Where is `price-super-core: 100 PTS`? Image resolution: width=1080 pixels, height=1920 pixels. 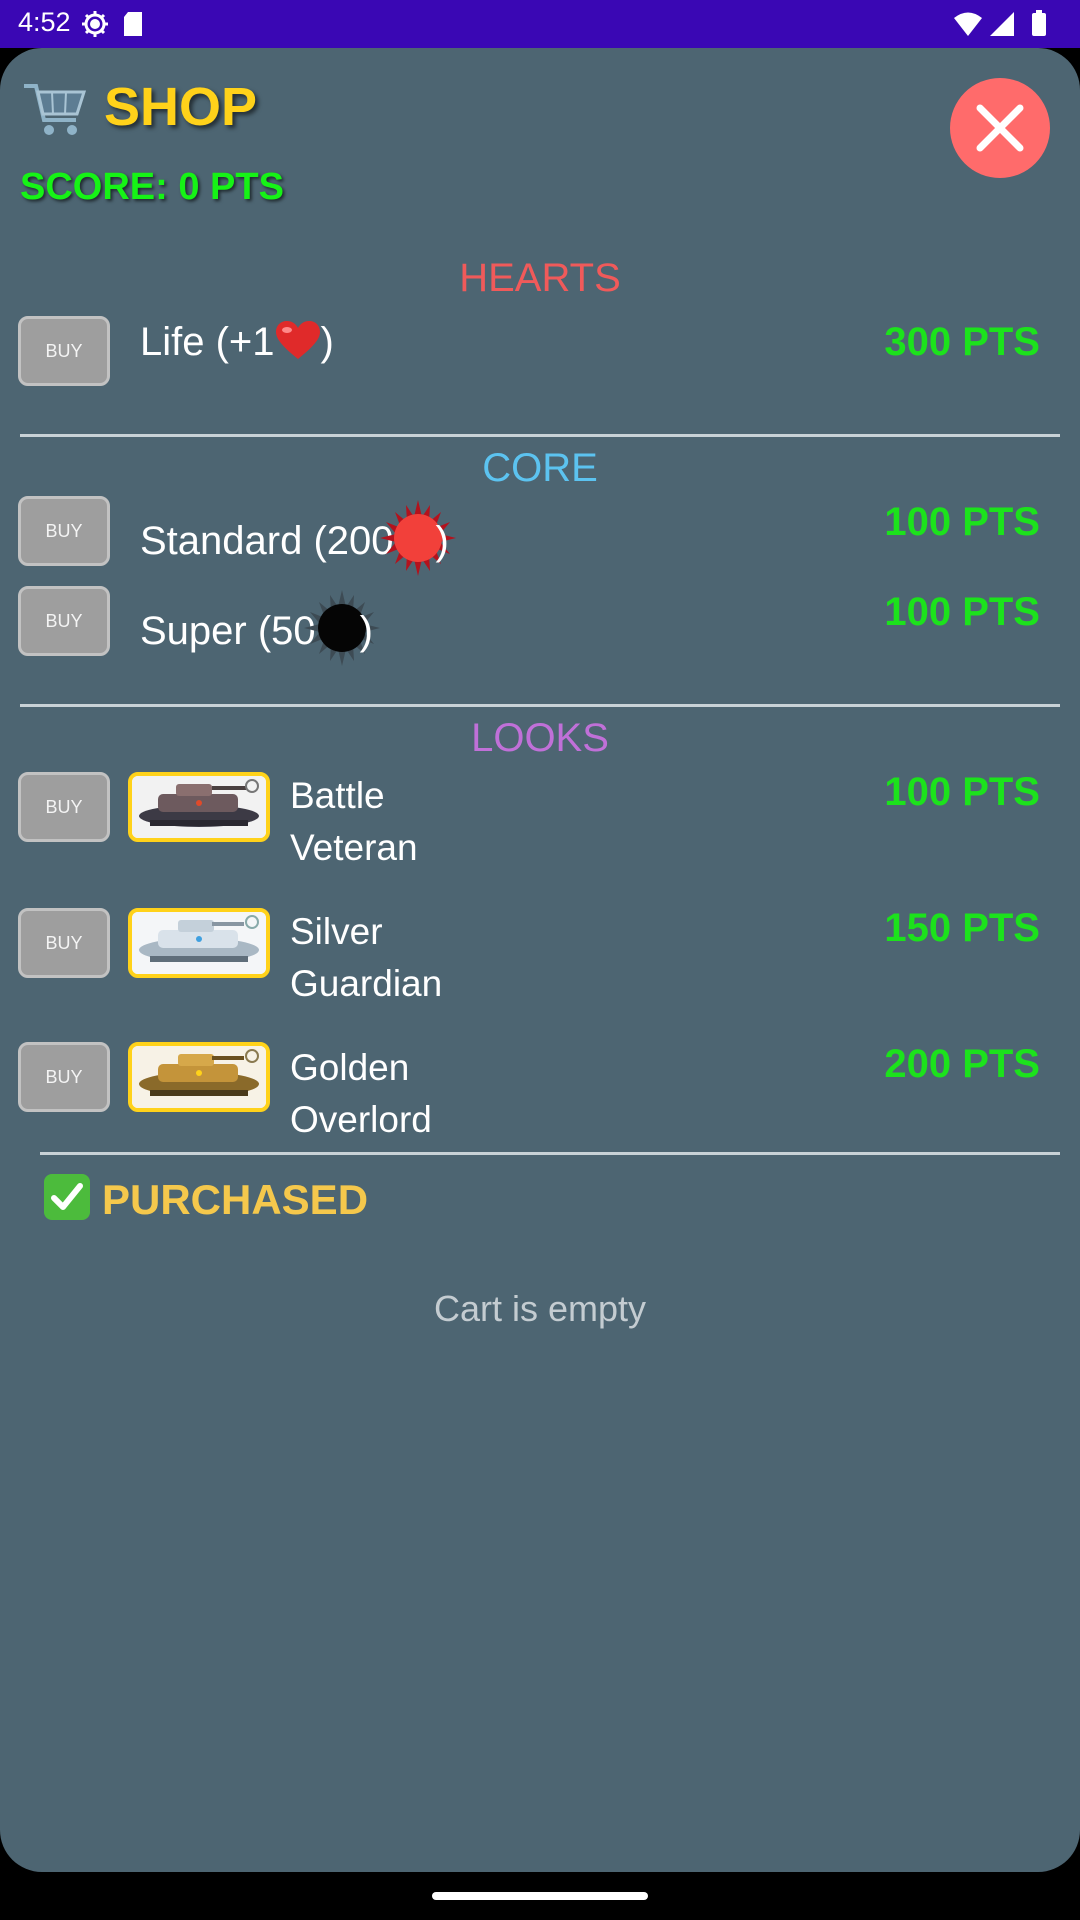
price-super-core: 100 PTS is located at coordinates (962, 612).